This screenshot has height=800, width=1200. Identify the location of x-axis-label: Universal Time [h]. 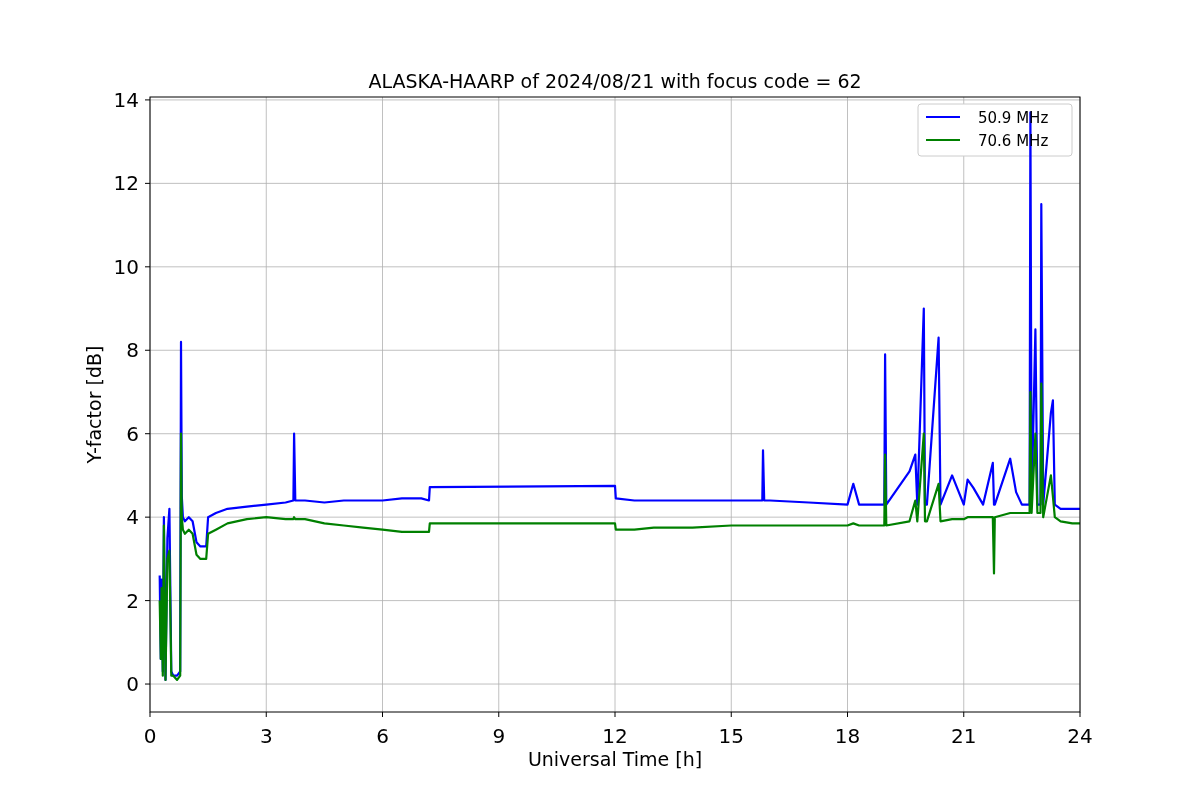
(615, 759).